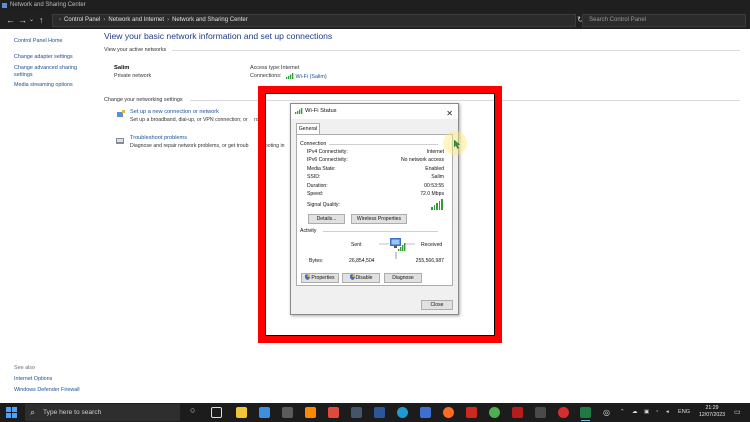 The image size is (750, 422). I want to click on file-explorer-icon, so click(241, 412).